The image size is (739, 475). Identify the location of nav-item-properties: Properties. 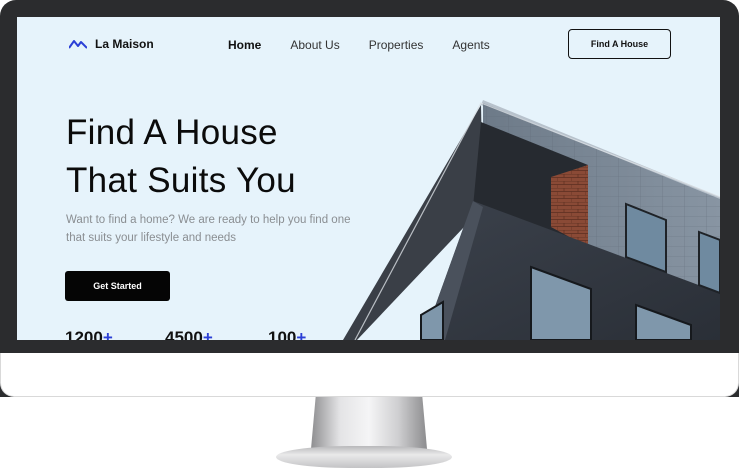
(396, 45).